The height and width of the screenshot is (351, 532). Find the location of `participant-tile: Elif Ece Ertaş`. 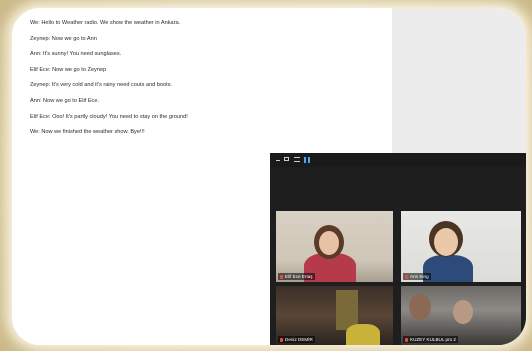

participant-tile: Elif Ece Ertaş is located at coordinates (334, 246).